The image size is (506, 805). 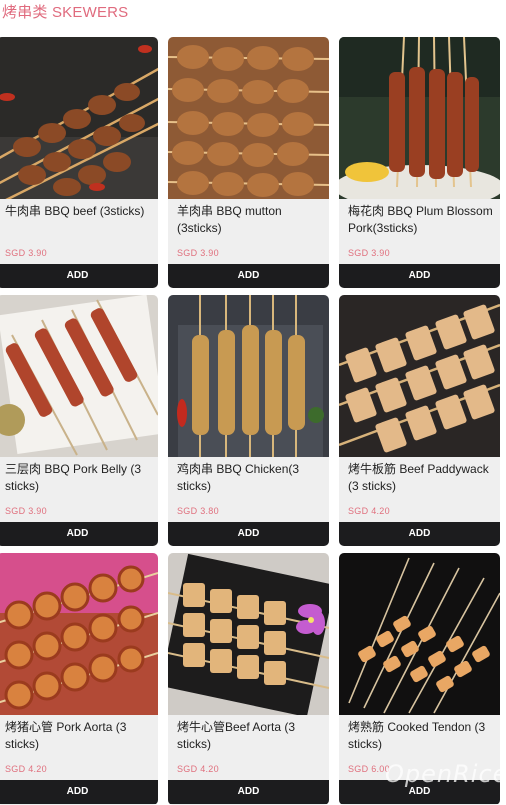 I want to click on item-name: 三层肉 BBQ Pork Belly (3 sticks), so click(x=73, y=477).